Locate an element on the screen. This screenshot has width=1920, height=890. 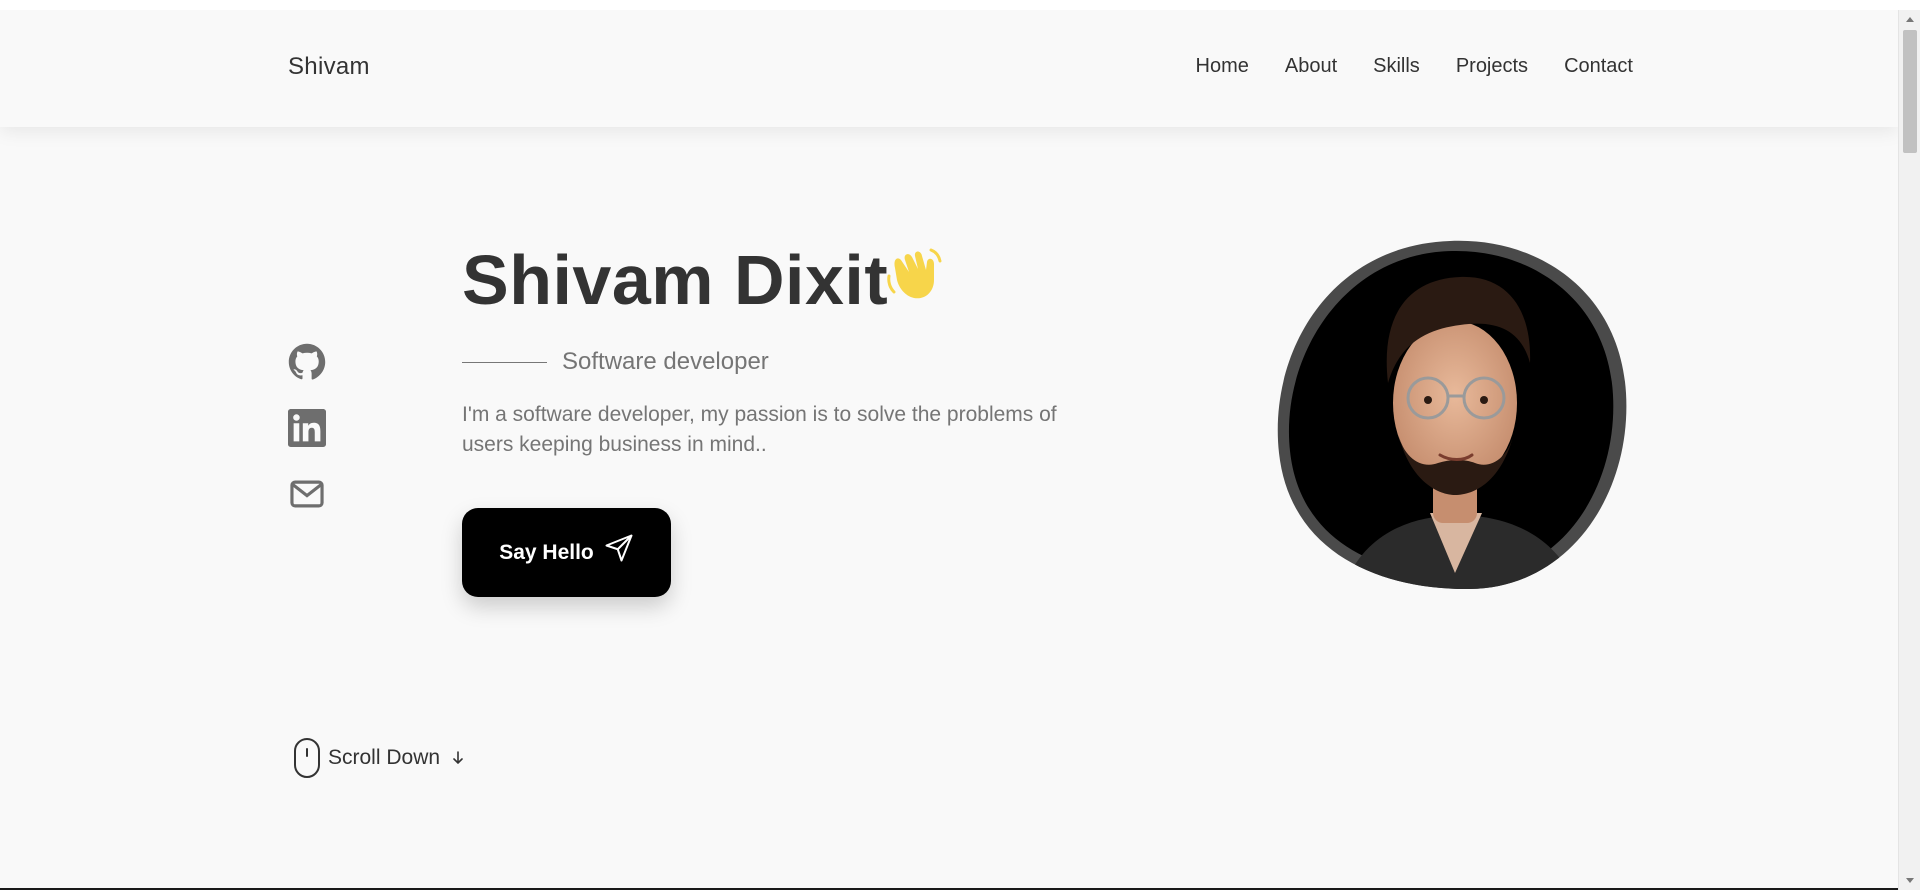
linkedin-link is located at coordinates (307, 428).